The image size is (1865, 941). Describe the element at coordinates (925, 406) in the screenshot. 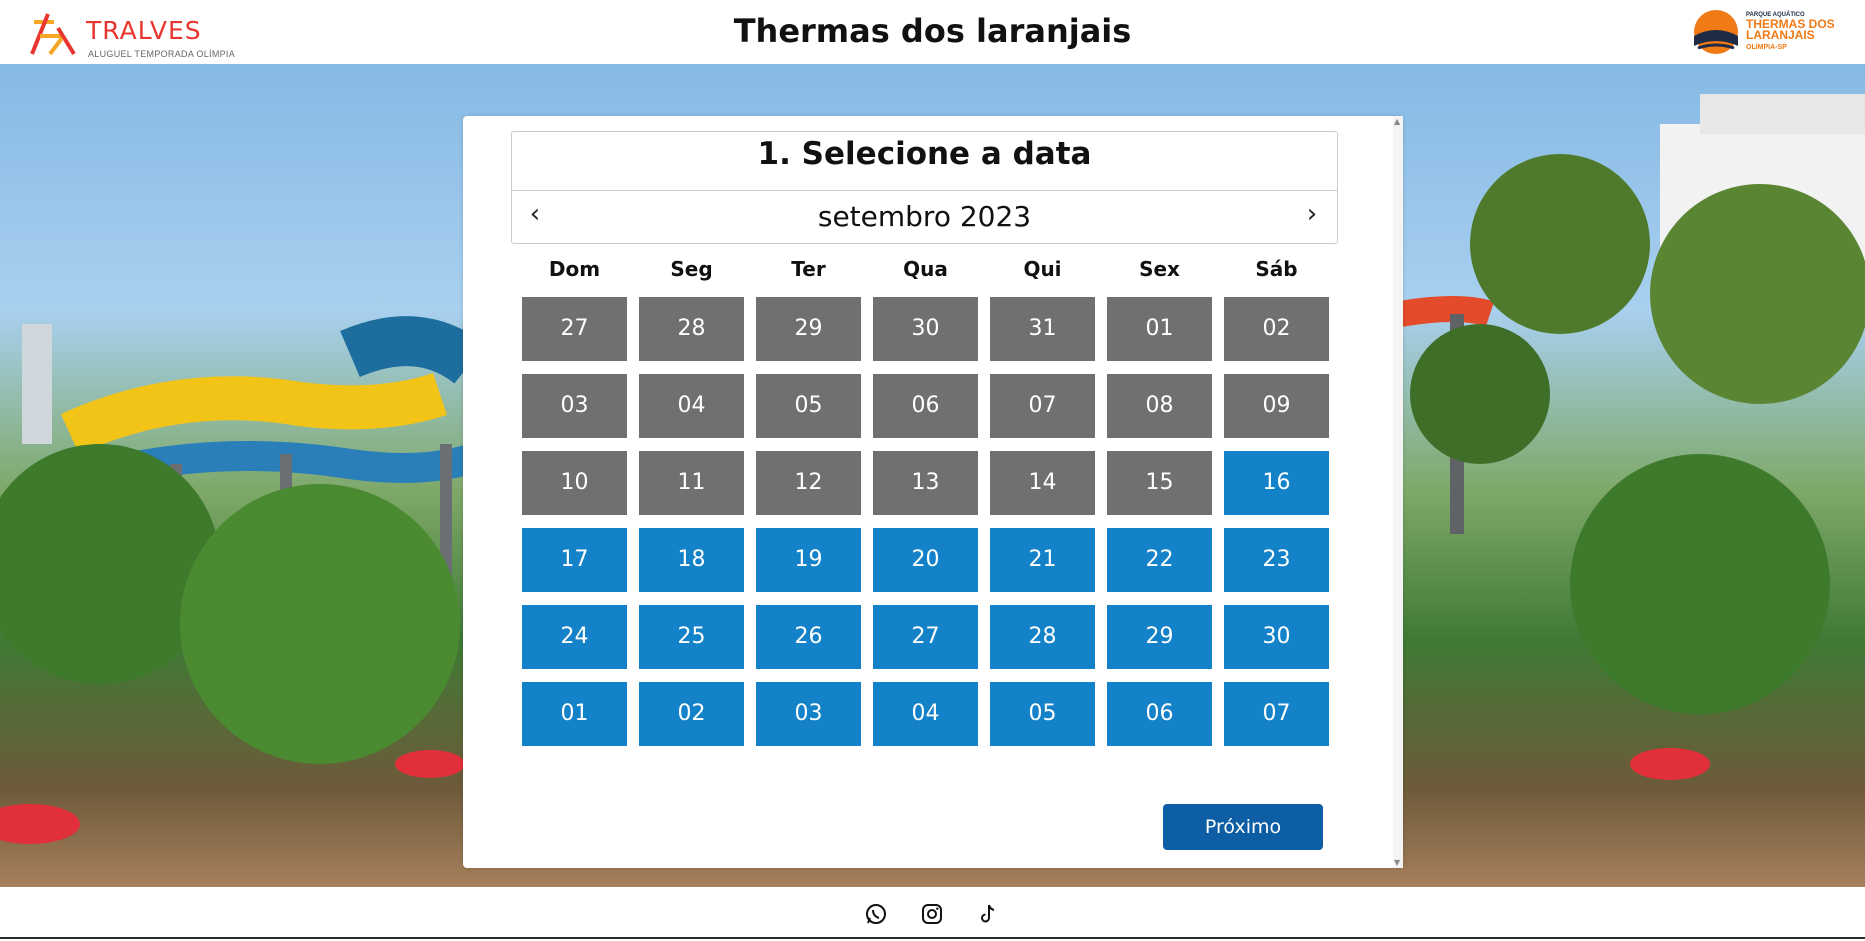

I see `calendar-day: 06` at that location.